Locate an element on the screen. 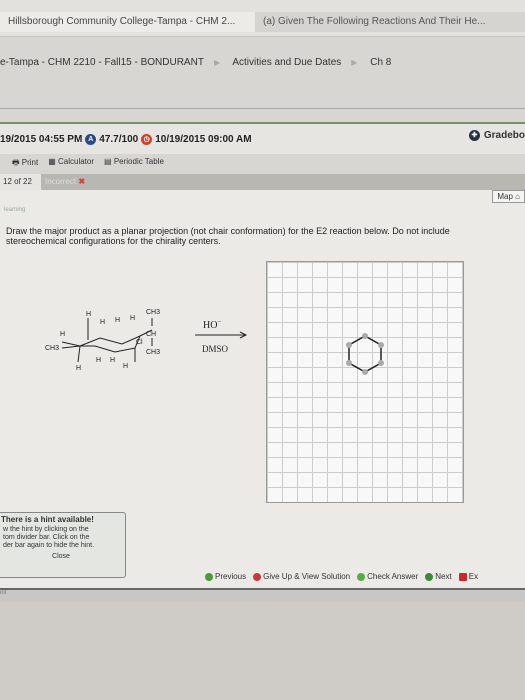 The height and width of the screenshot is (700, 525). give-up-icon is located at coordinates (257, 576).